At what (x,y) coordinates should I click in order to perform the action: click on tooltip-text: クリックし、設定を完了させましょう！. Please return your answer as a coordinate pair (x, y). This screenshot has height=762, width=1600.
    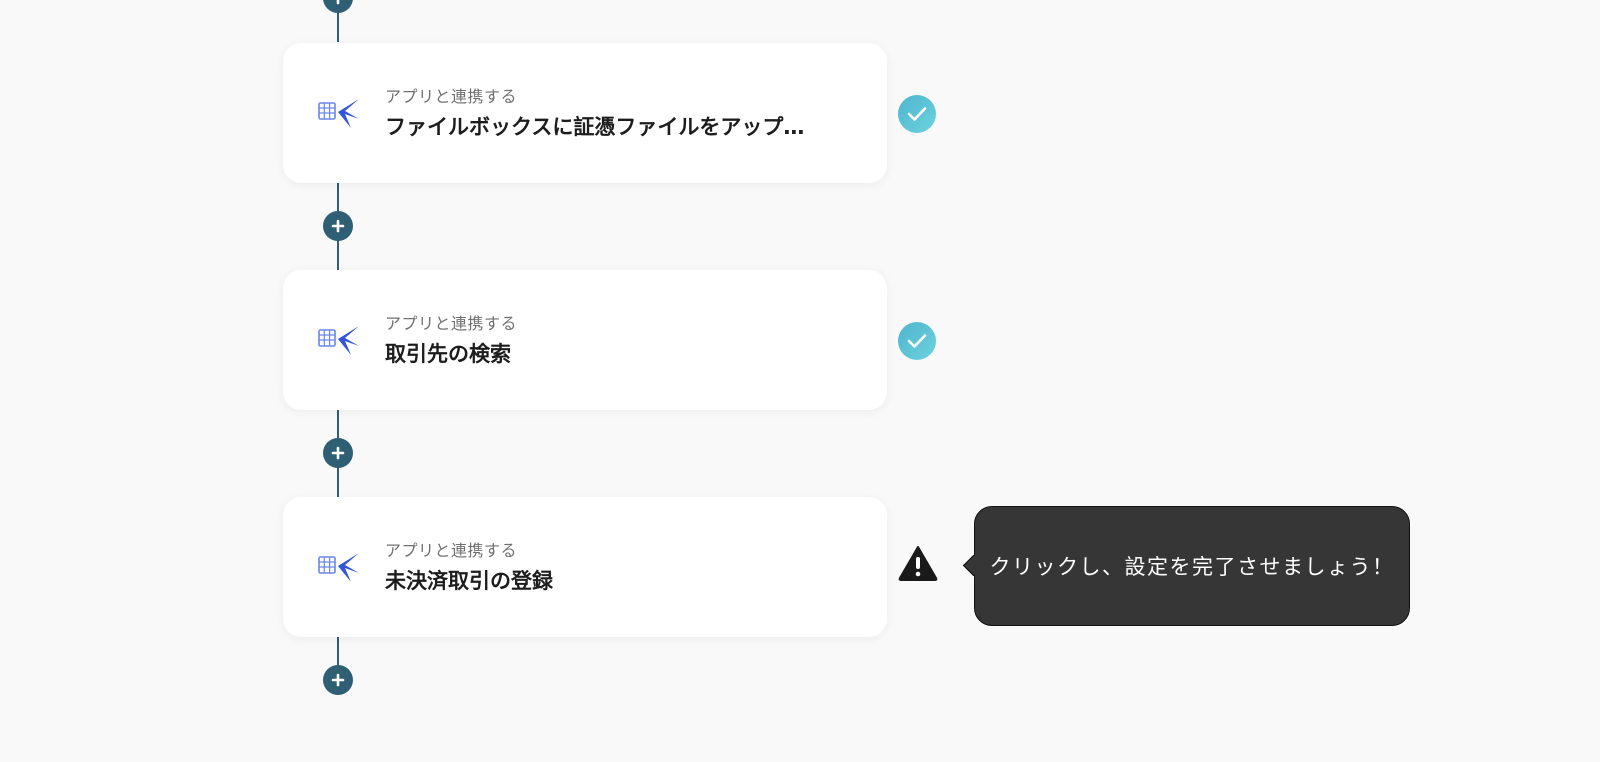
    Looking at the image, I should click on (1192, 567).